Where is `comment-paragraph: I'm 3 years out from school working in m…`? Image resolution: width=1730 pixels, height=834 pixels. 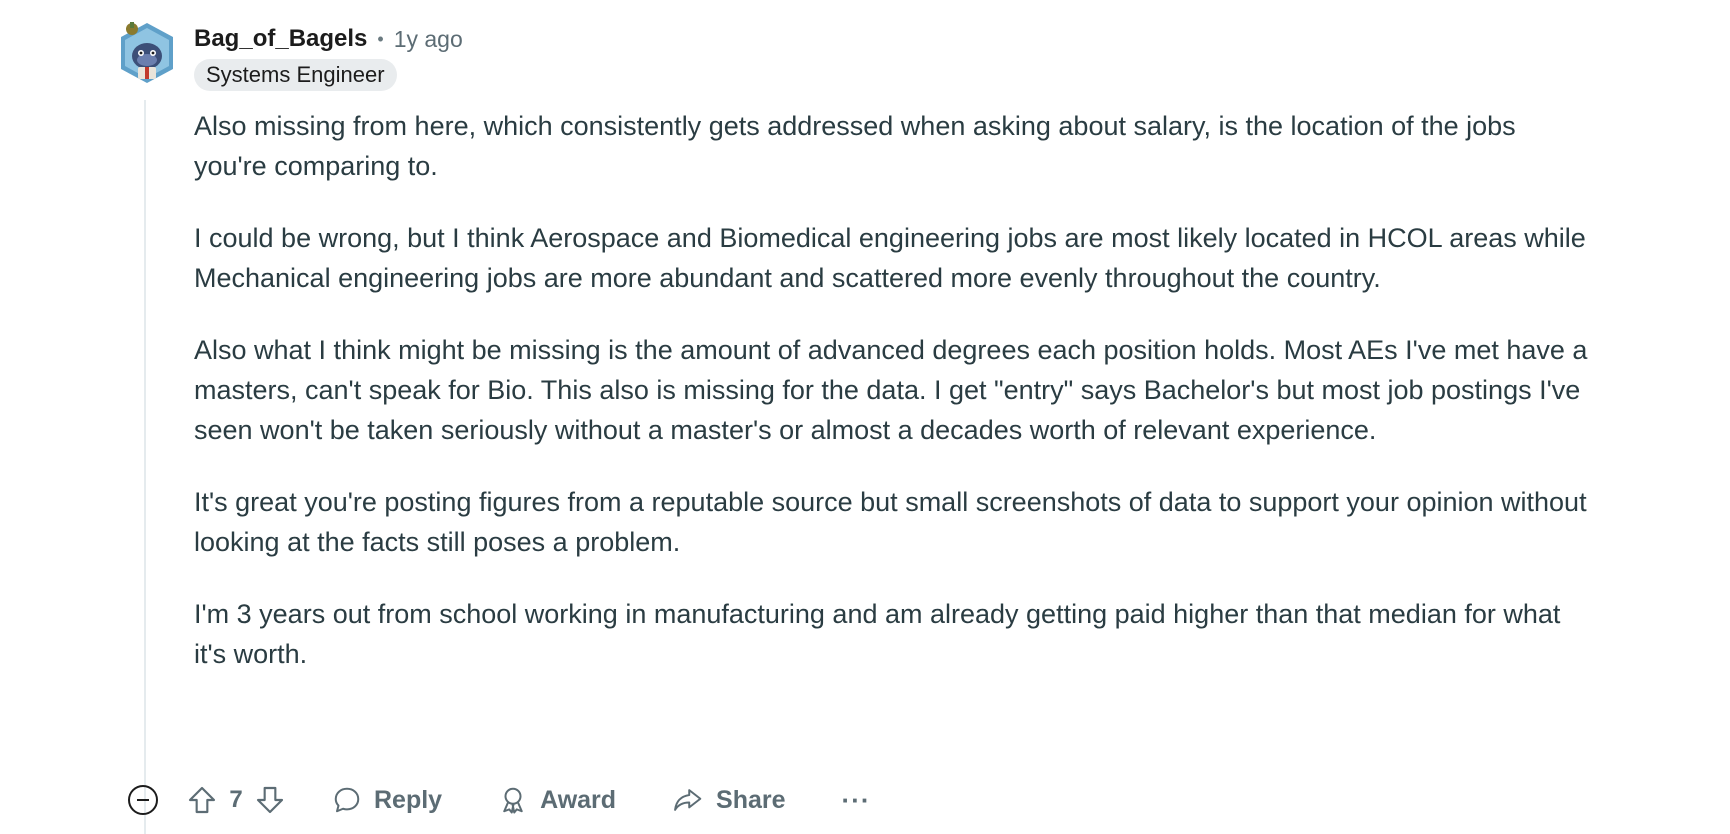
comment-paragraph: I'm 3 years out from school working in m… is located at coordinates (877, 634).